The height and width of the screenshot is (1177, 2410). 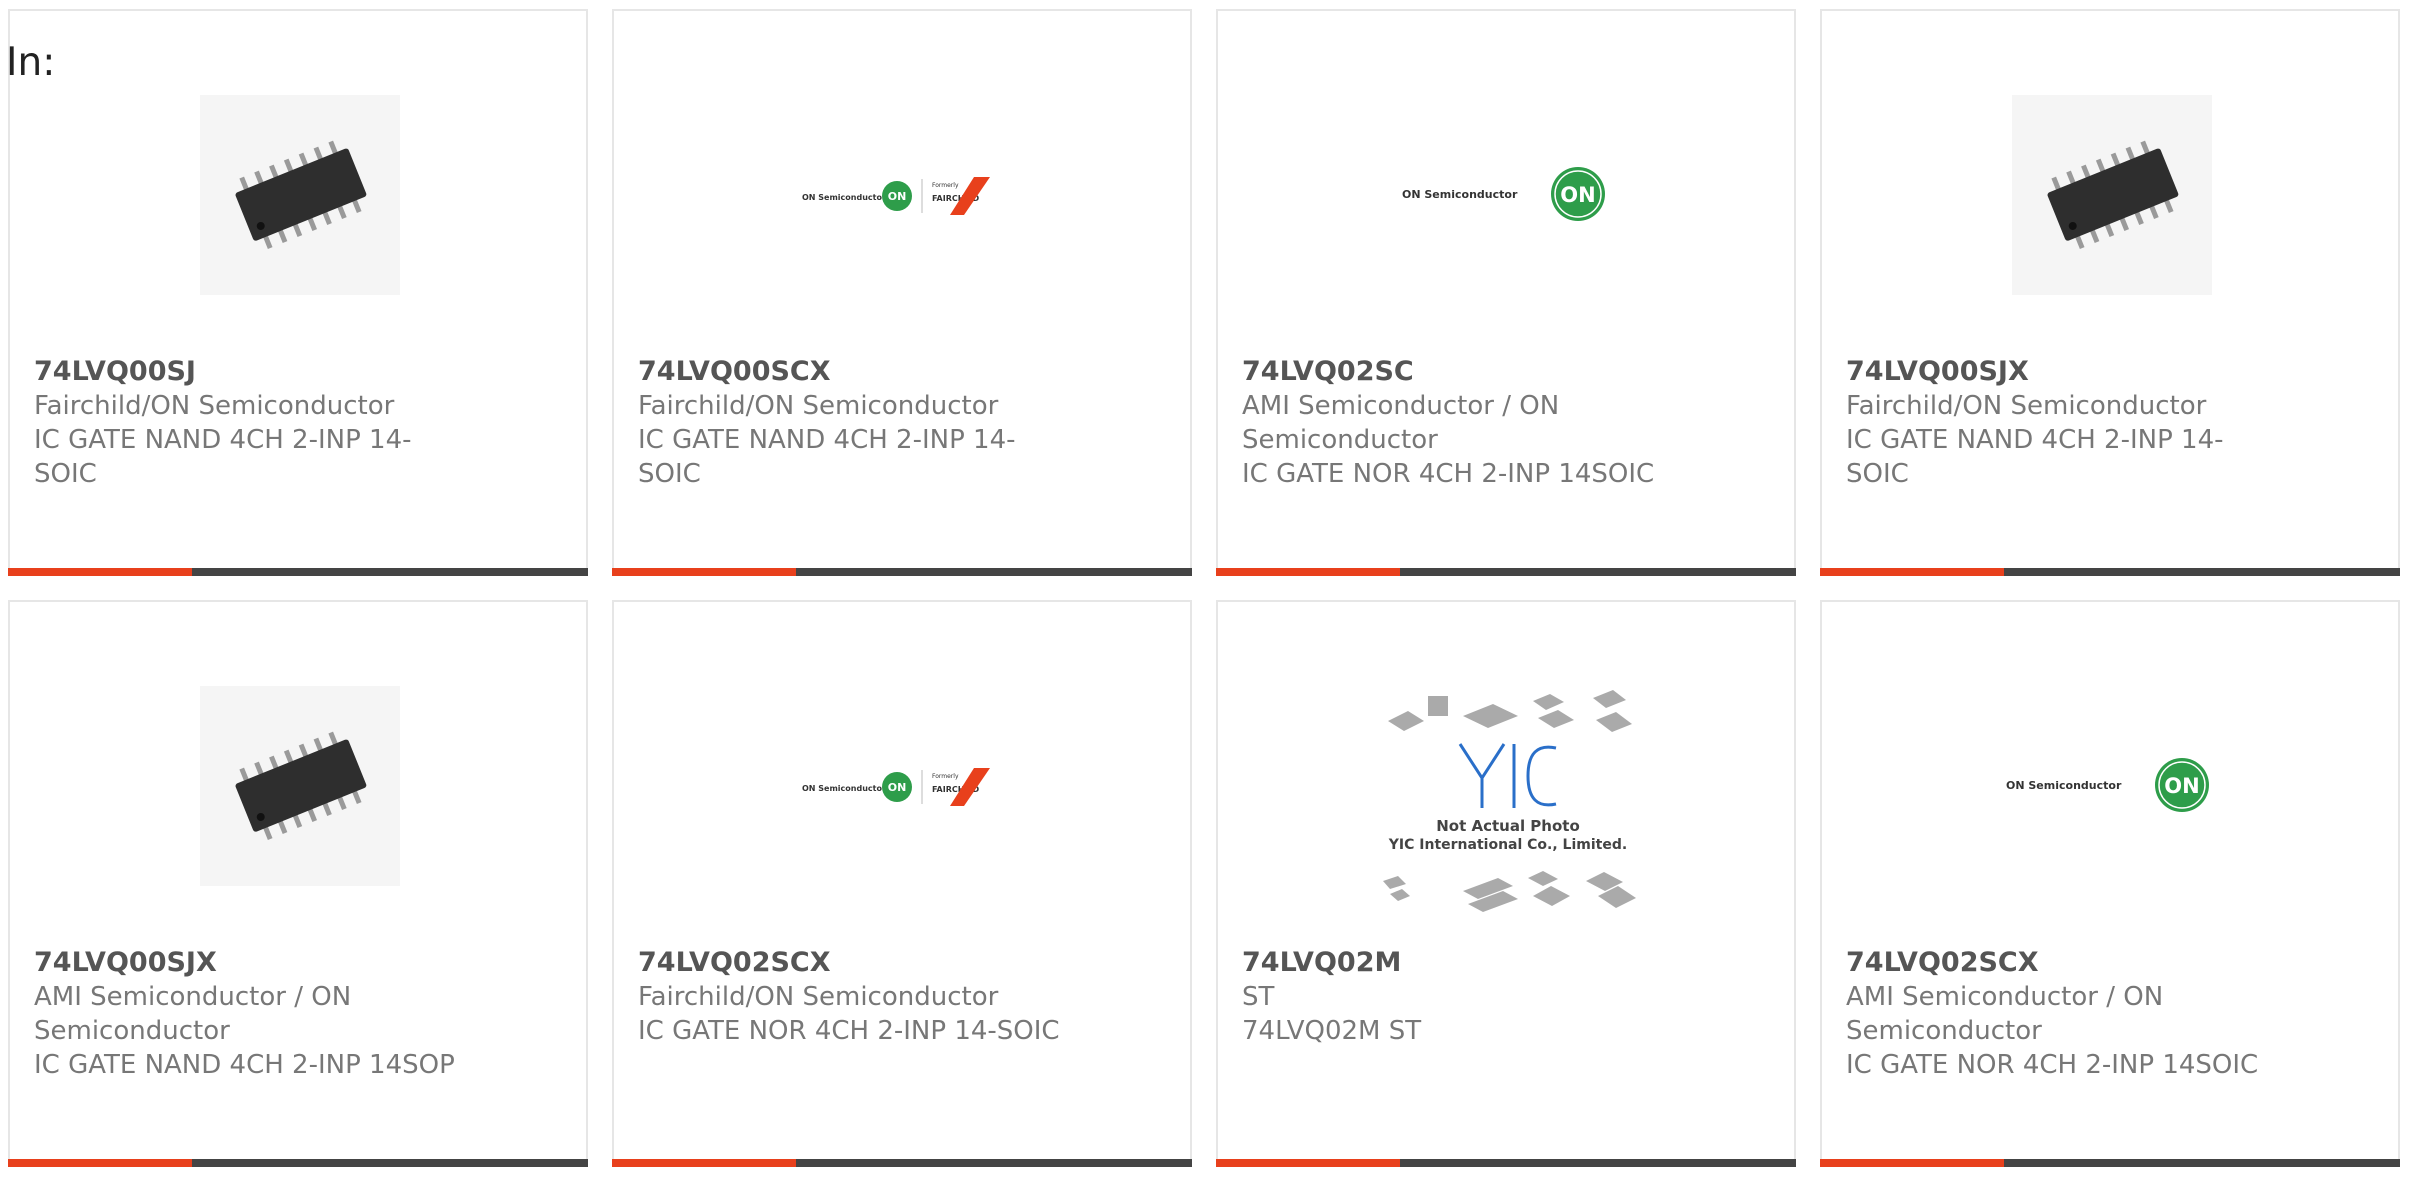 I want to click on part-number: 74LVQ02M, so click(x=1462, y=963).